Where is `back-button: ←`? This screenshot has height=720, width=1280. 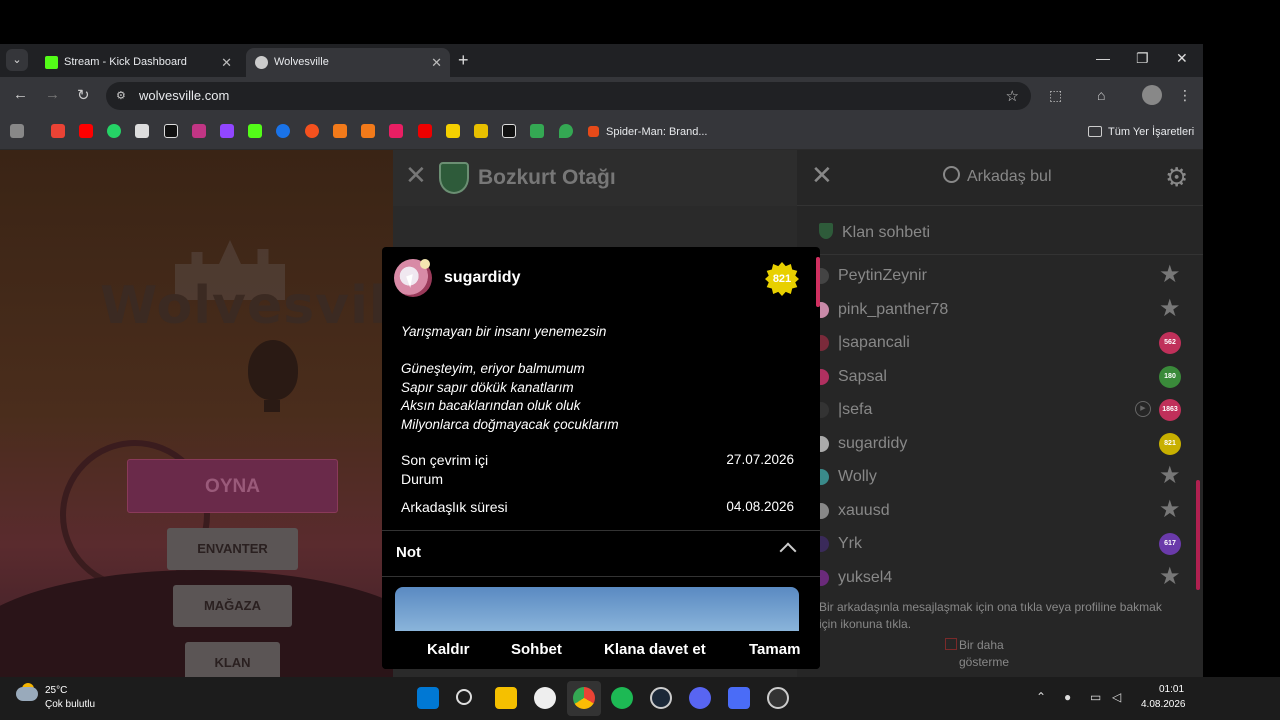 back-button: ← is located at coordinates (20, 94).